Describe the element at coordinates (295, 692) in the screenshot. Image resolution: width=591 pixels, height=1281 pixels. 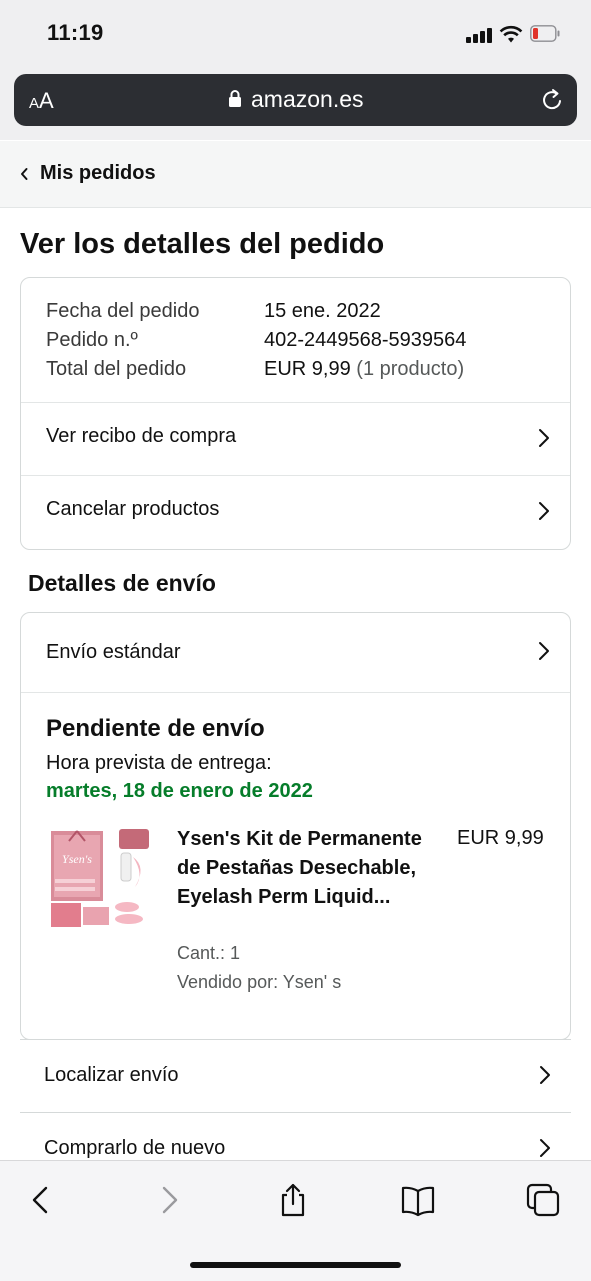
I see `divider` at that location.